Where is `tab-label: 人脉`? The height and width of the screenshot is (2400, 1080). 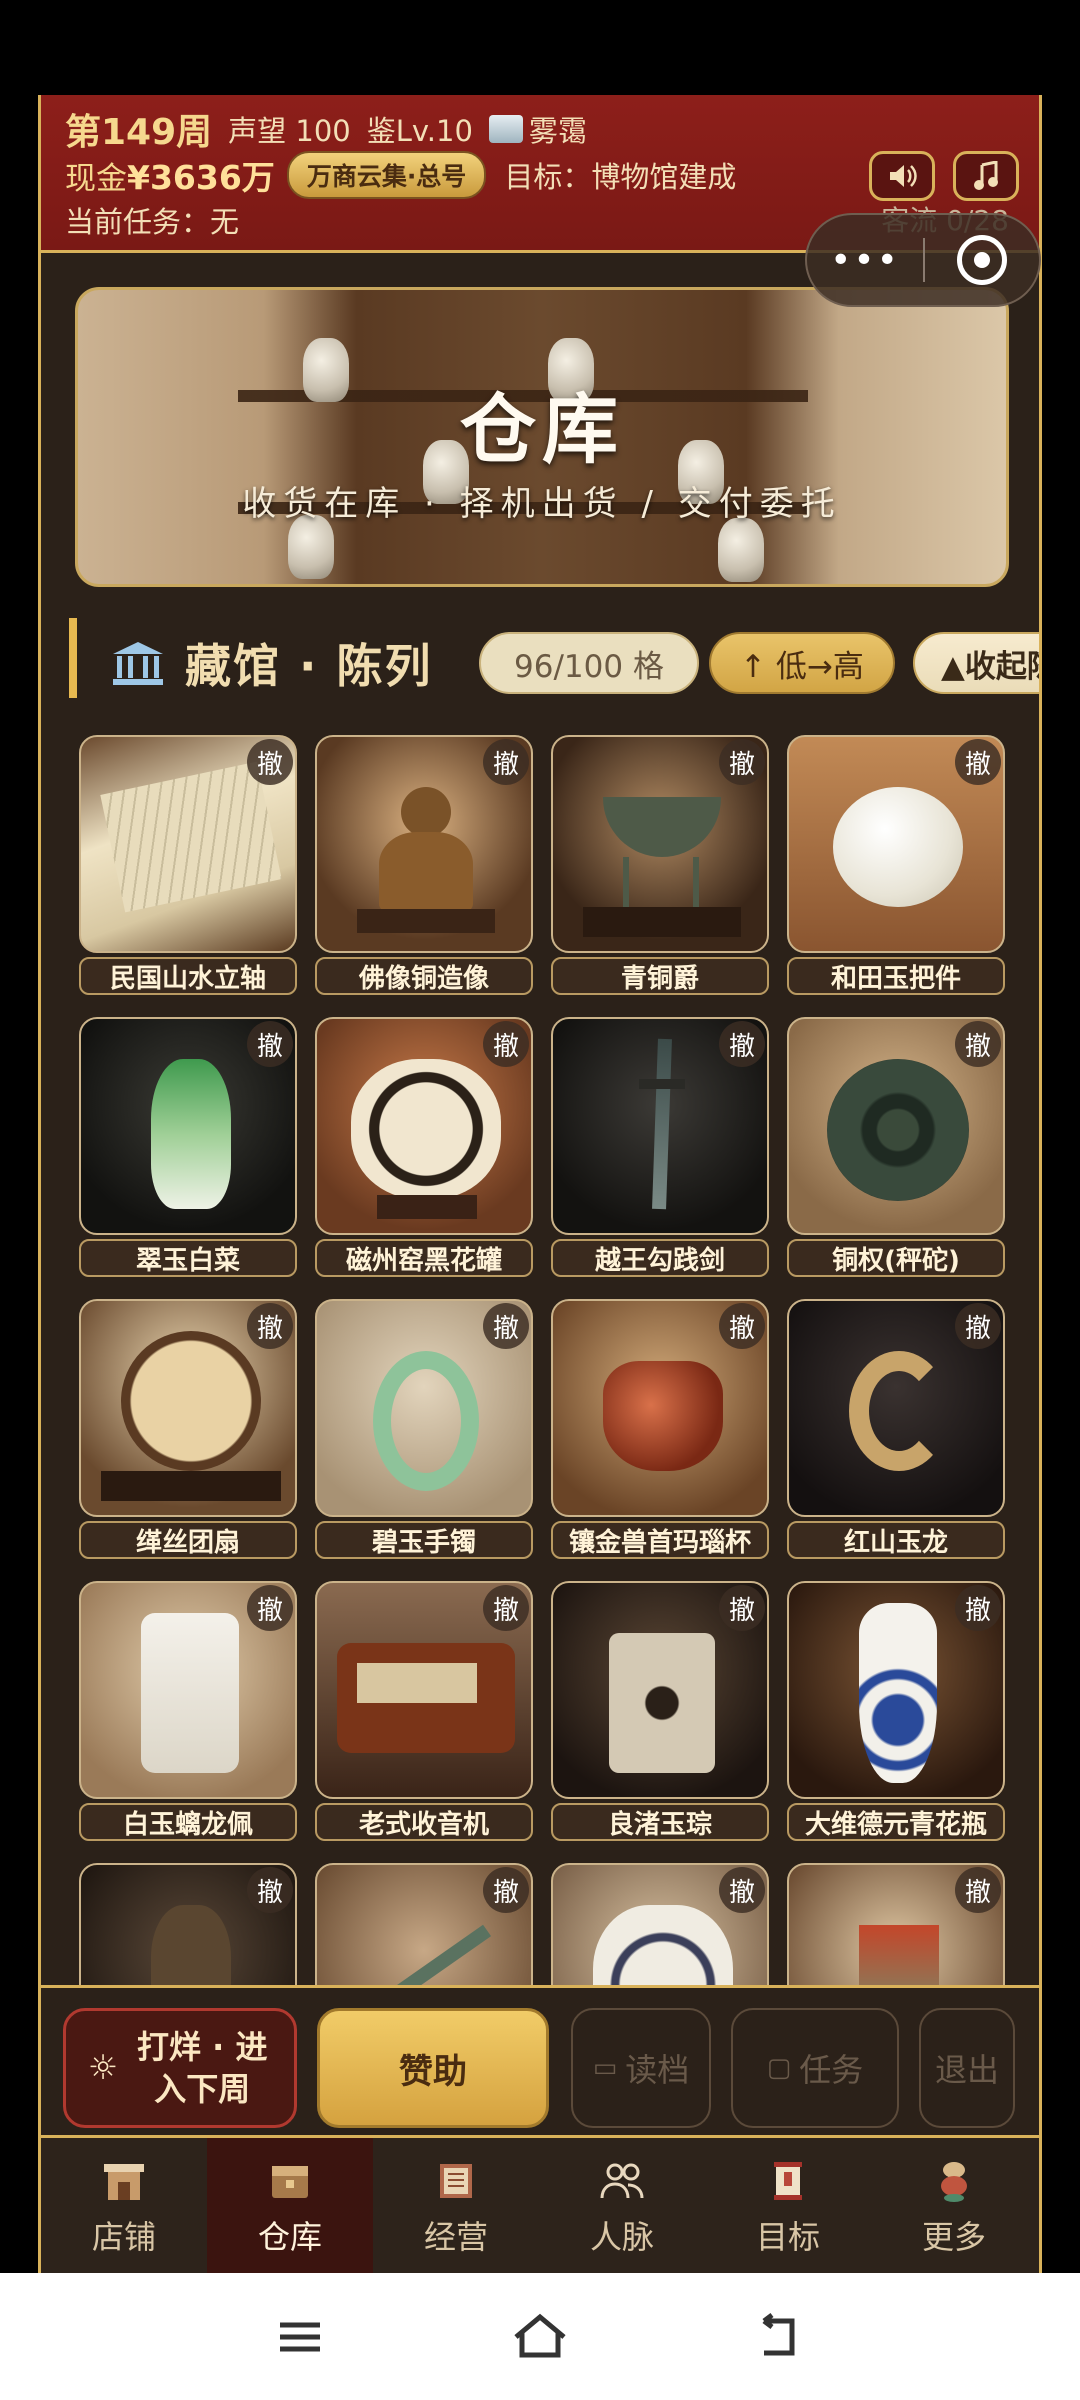
tab-label: 人脉 is located at coordinates (621, 2237).